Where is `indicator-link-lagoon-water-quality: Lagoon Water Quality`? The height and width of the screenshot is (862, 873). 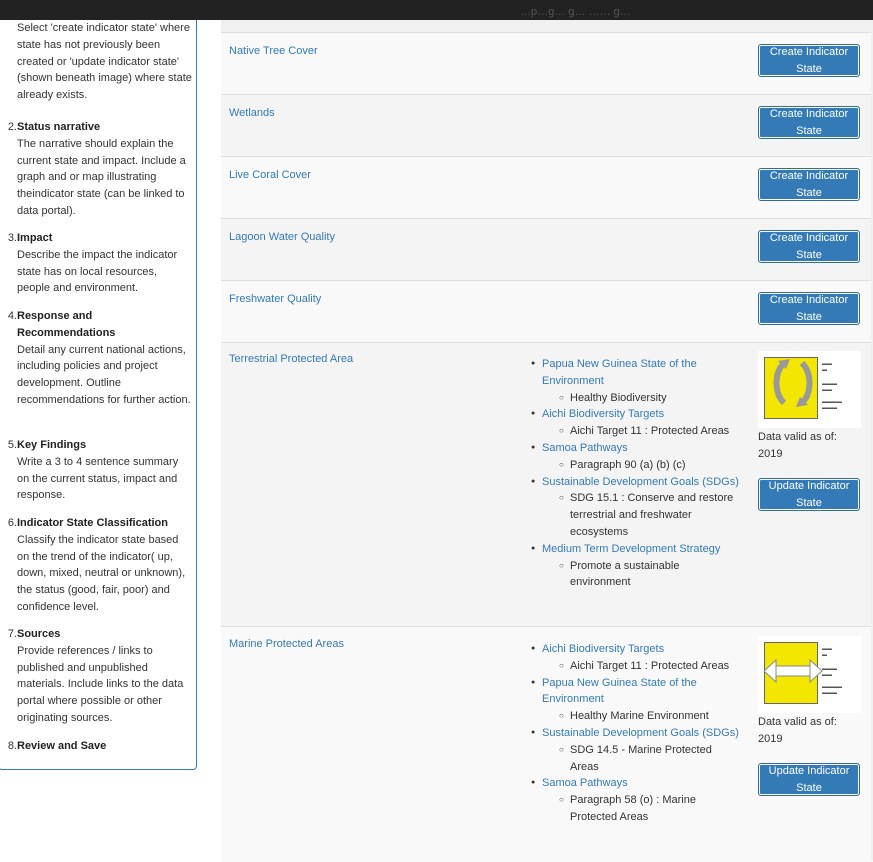 indicator-link-lagoon-water-quality: Lagoon Water Quality is located at coordinates (282, 237).